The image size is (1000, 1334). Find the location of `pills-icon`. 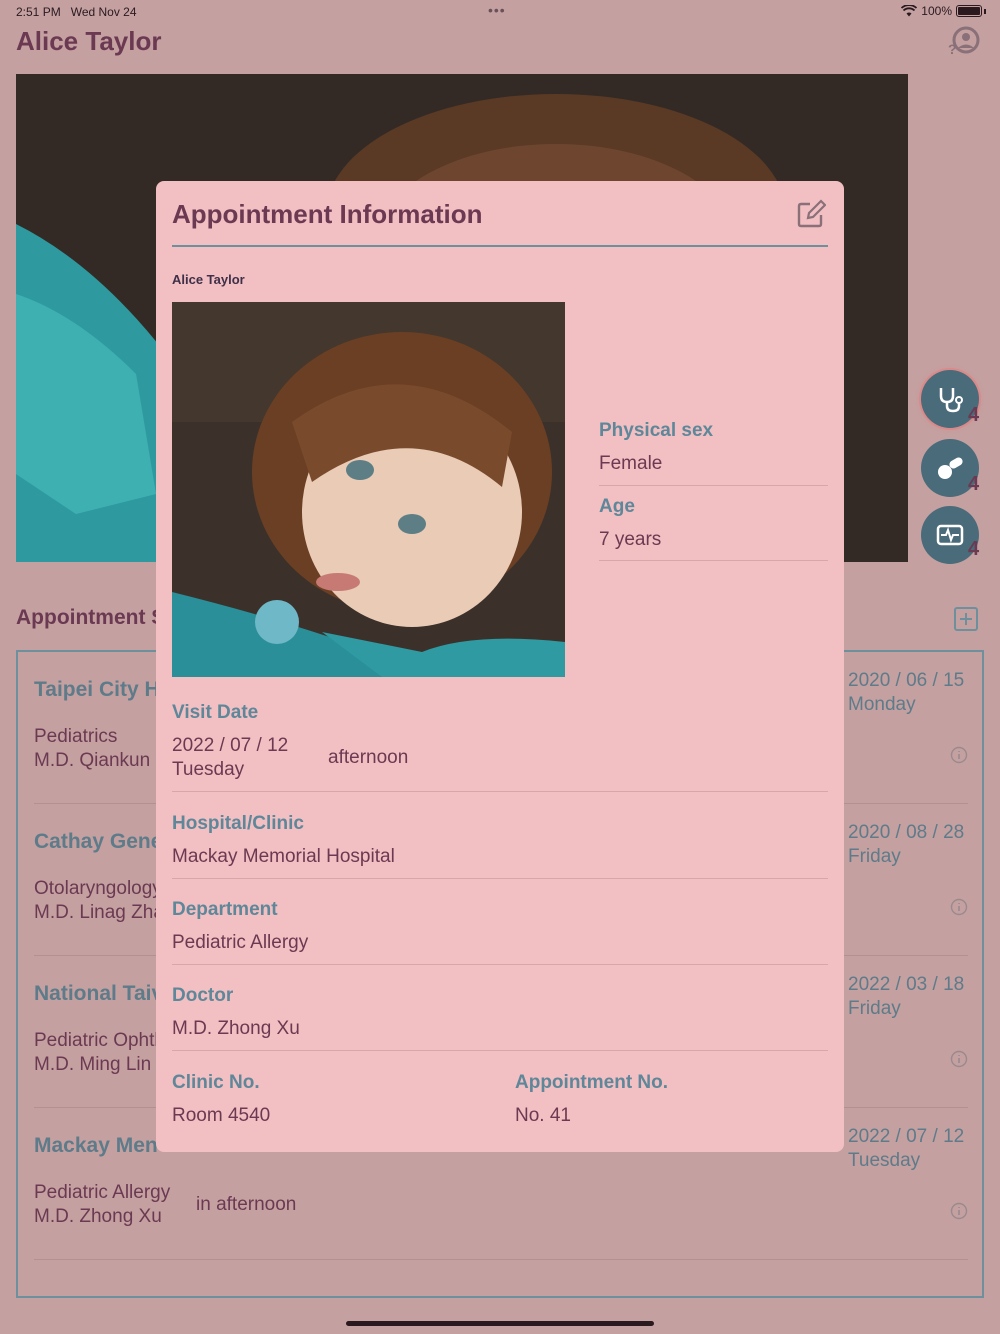

pills-icon is located at coordinates (950, 468).